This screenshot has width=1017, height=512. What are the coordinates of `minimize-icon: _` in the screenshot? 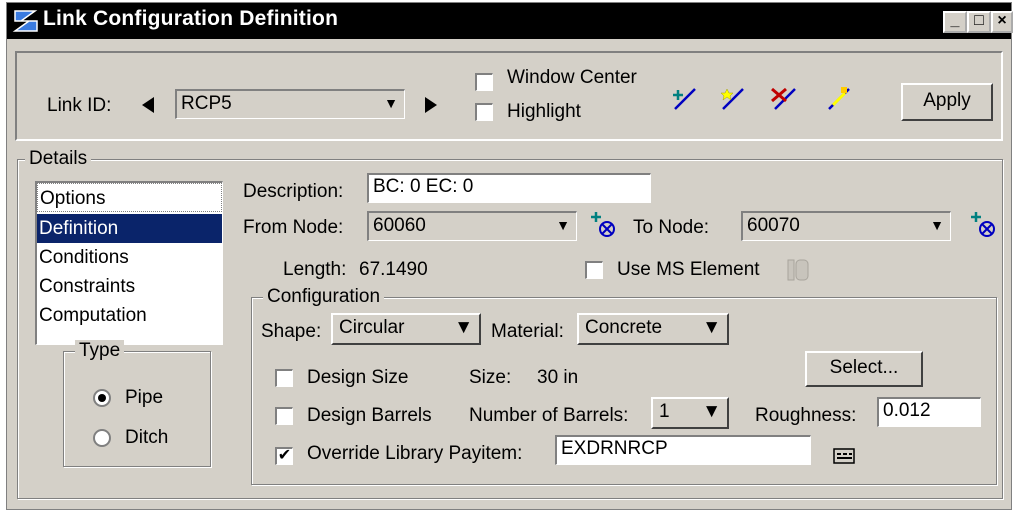 It's located at (955, 20).